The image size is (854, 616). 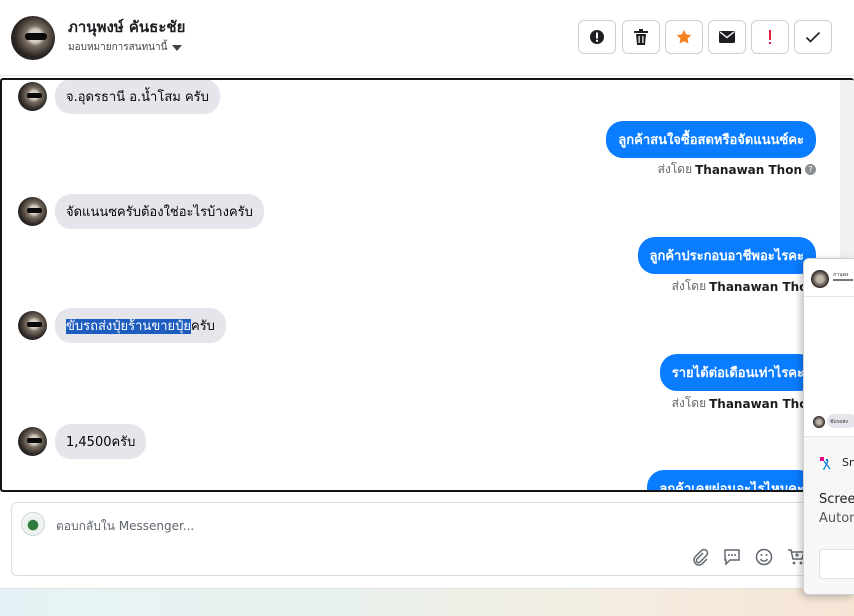 I want to click on message-bubble: ลูกค้าประกอบอาชีพอะไรคะ, so click(x=726, y=255).